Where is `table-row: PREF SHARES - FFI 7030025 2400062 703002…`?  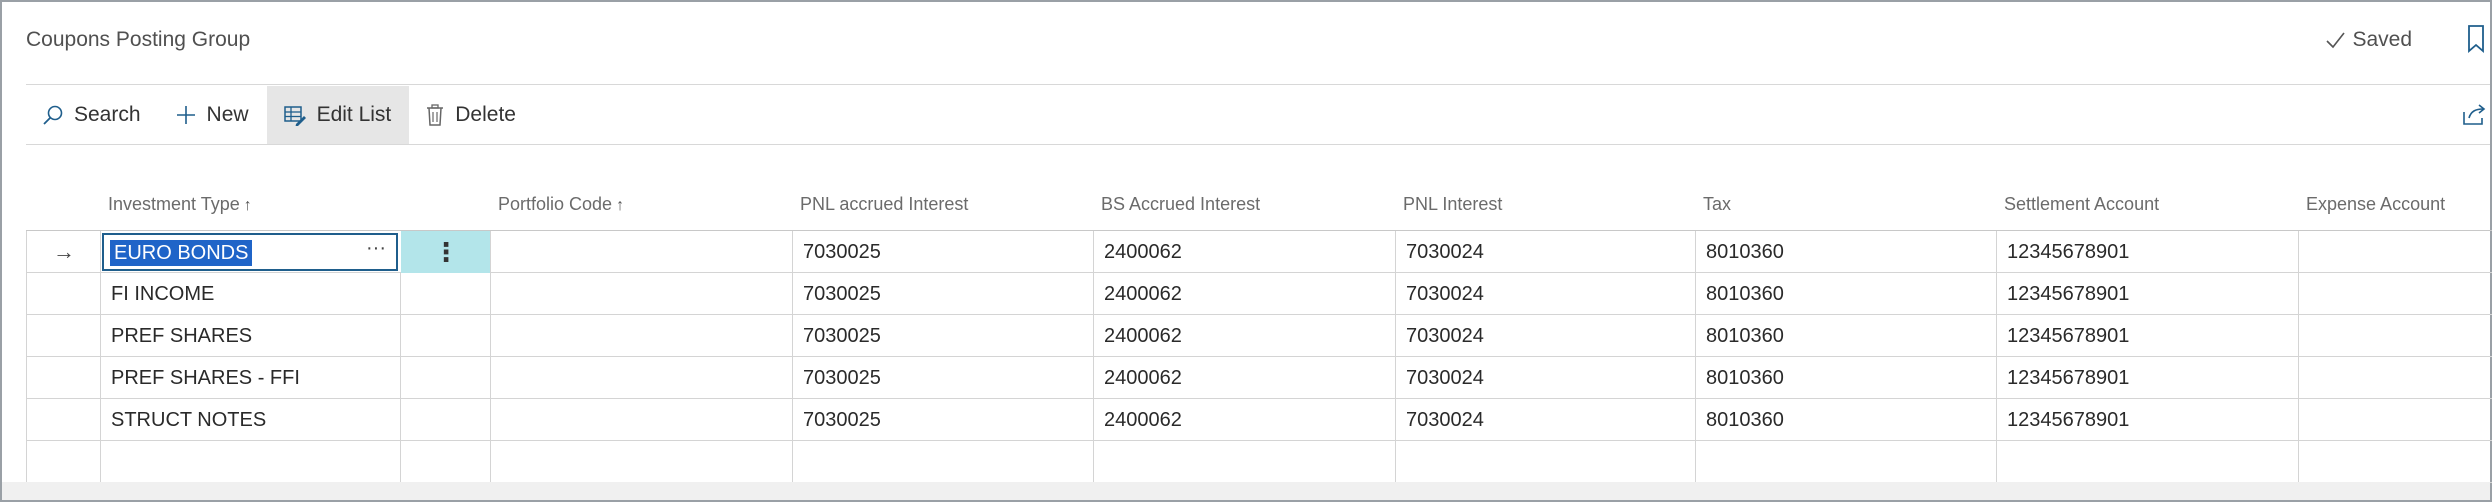 table-row: PREF SHARES - FFI 7030025 2400062 703002… is located at coordinates (1259, 378).